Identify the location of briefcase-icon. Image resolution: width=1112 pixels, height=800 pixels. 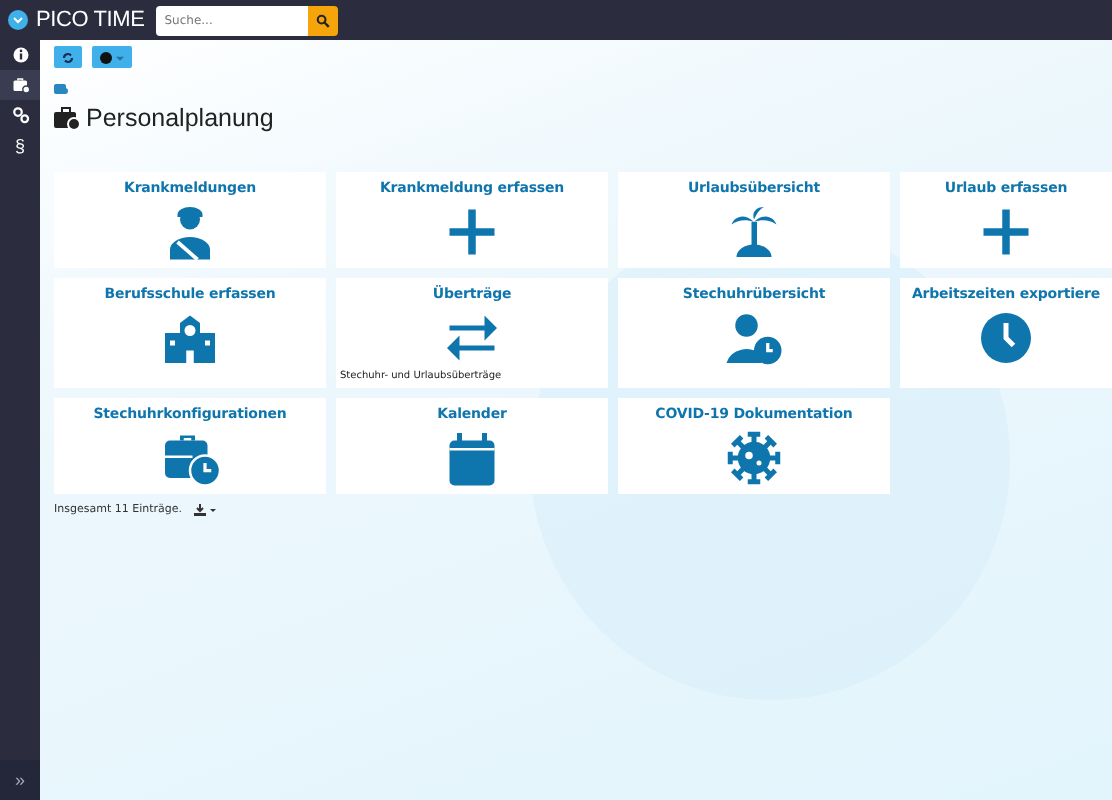
(20, 85).